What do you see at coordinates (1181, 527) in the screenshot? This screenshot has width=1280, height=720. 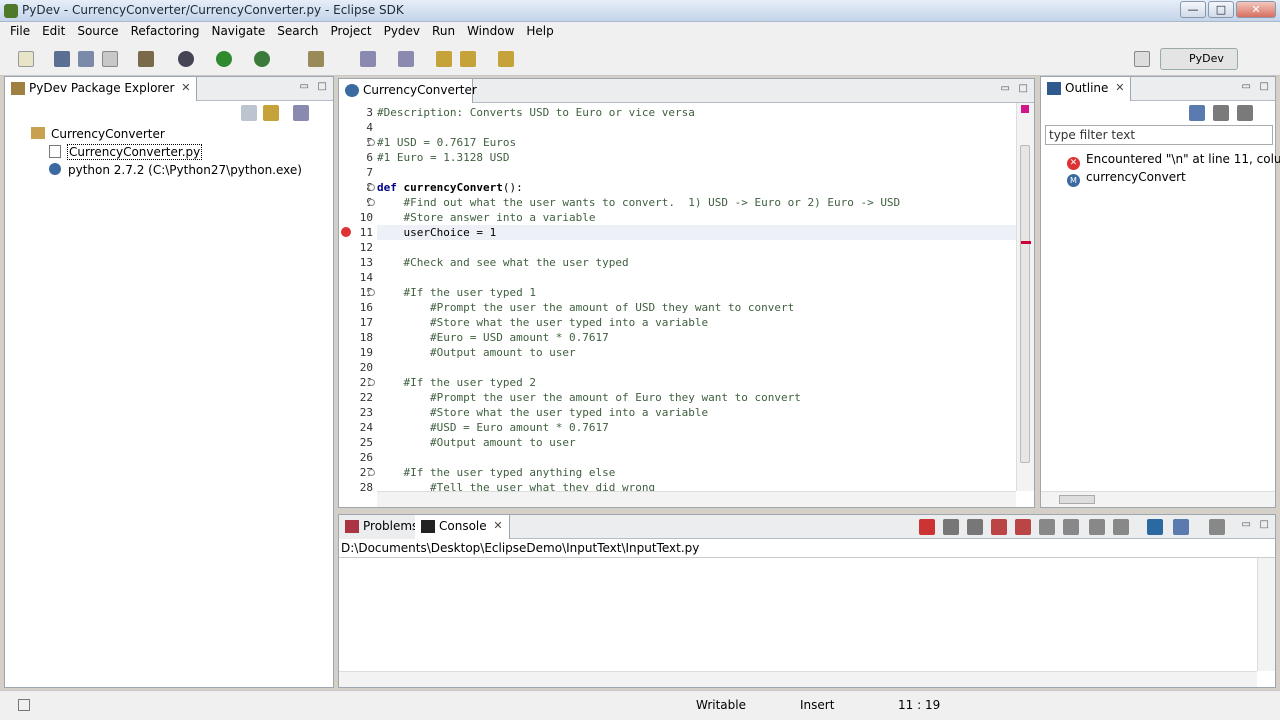 I see `show-console-icon` at bounding box center [1181, 527].